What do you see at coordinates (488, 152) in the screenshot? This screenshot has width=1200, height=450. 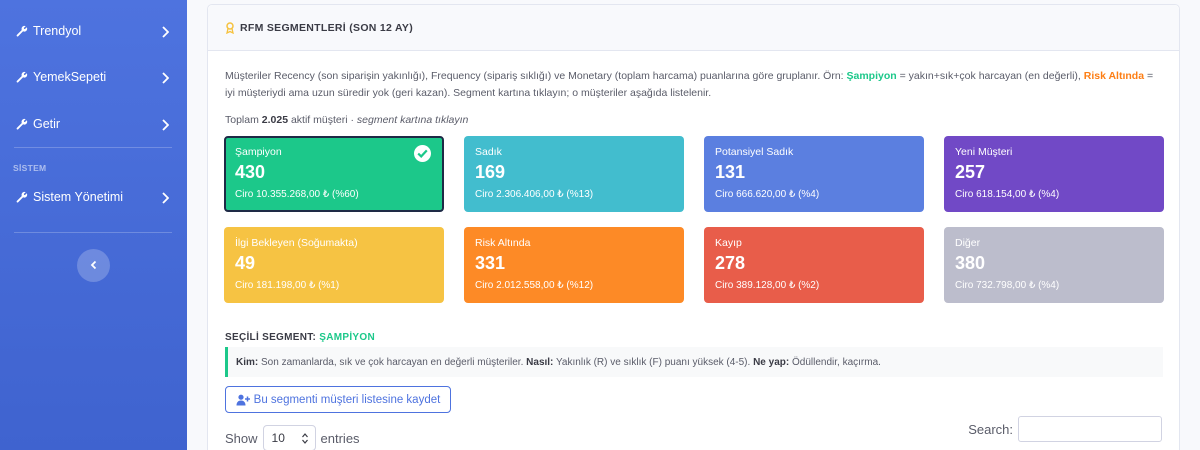 I see `segment-name: Sadık` at bounding box center [488, 152].